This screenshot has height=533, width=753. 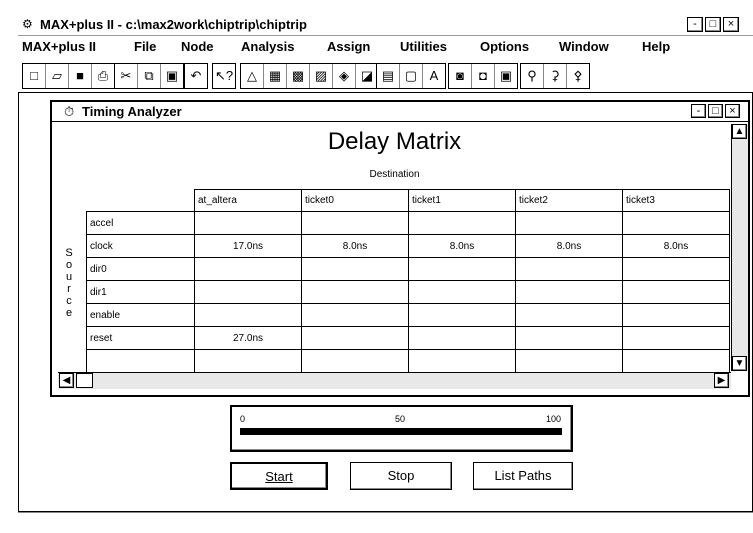 What do you see at coordinates (532, 76) in the screenshot?
I see `s1-icon: ⚲` at bounding box center [532, 76].